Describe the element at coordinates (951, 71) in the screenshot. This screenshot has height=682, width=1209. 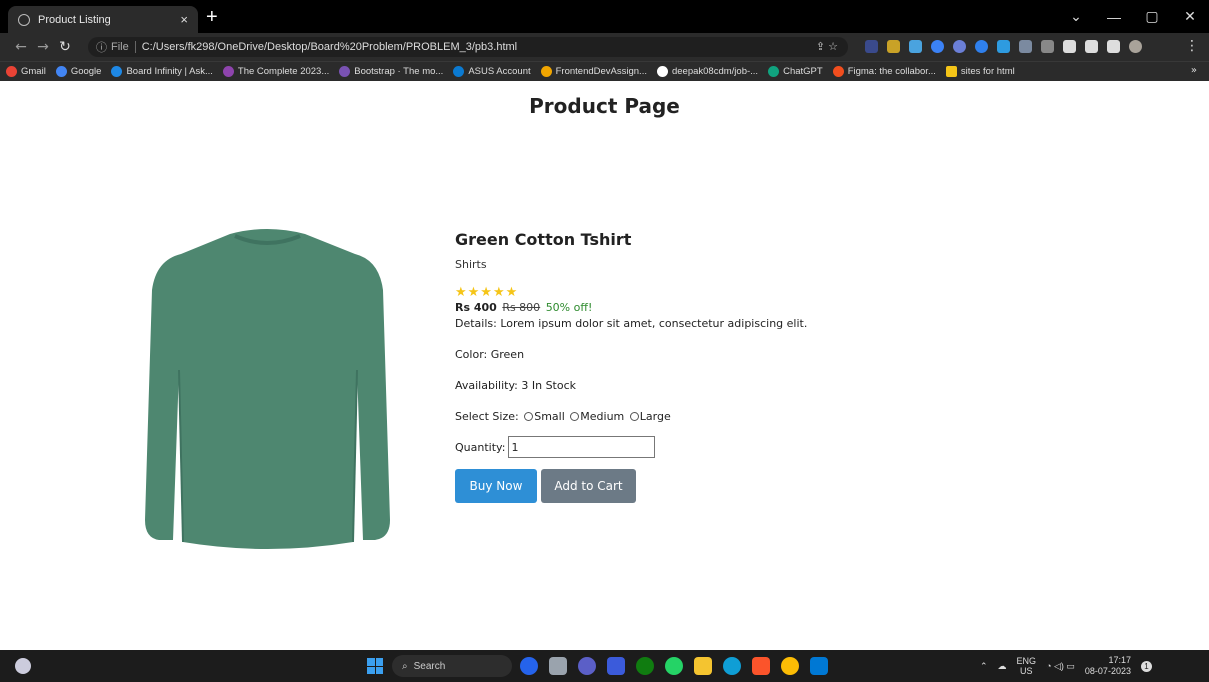
I see `folder-icon` at that location.